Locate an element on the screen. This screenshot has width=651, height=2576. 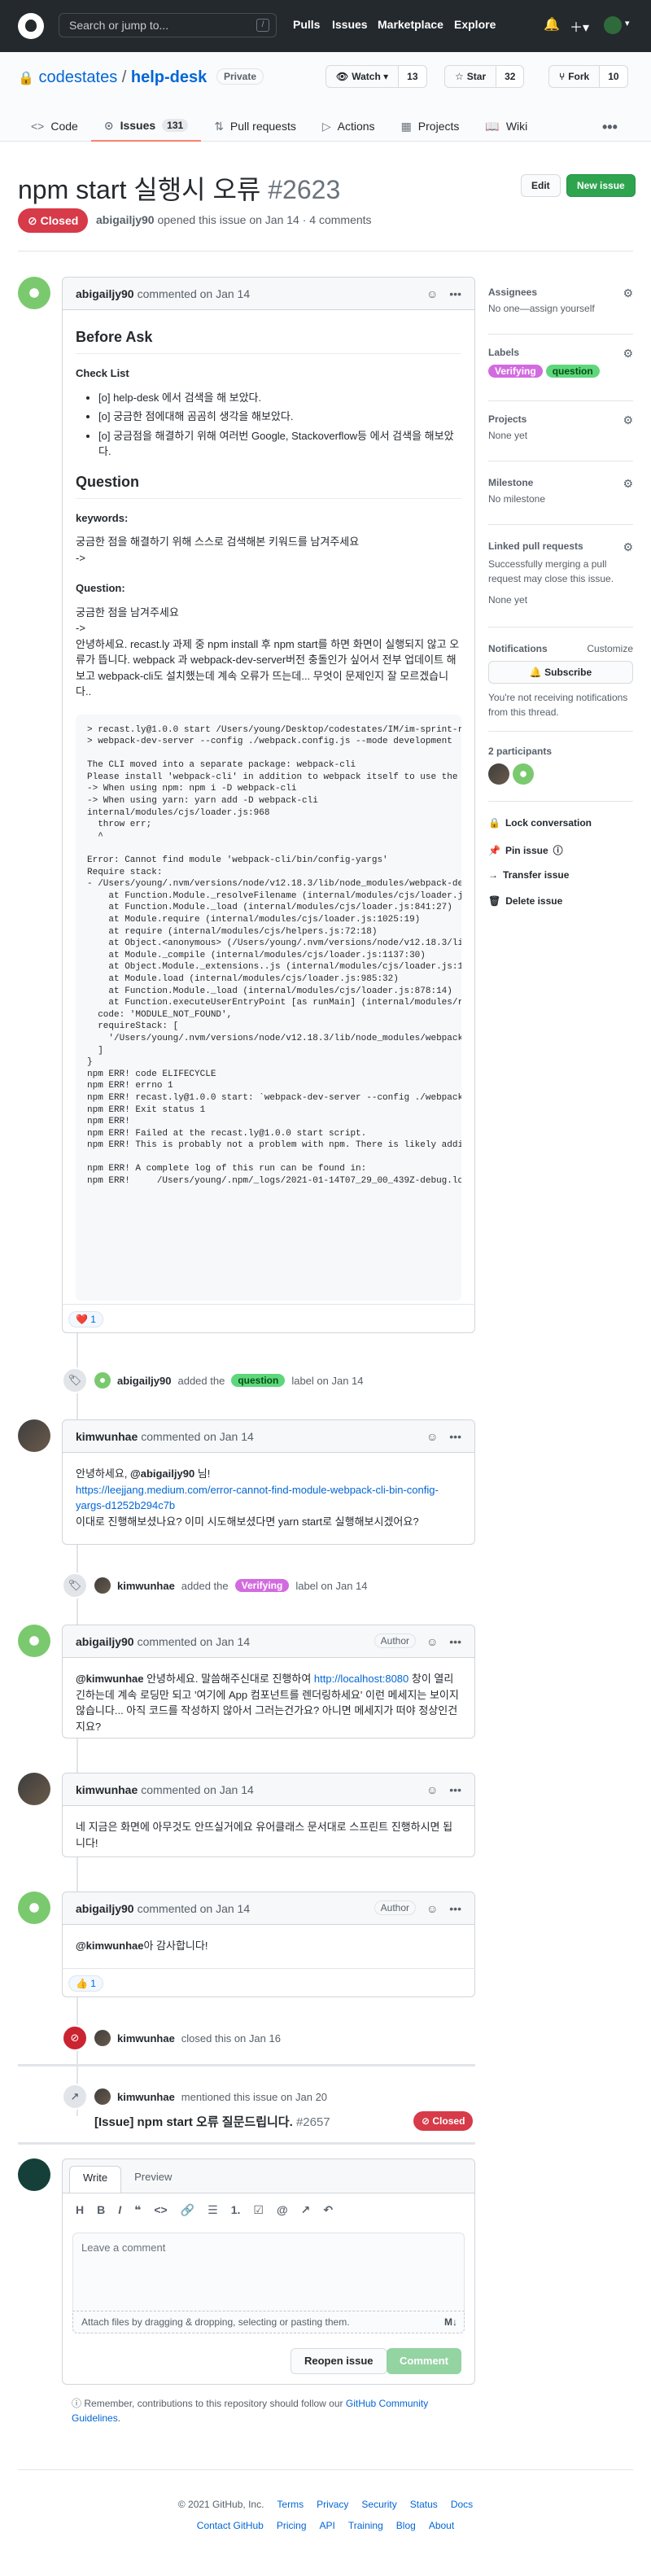
comment-textarea: Leave a comment is located at coordinates (268, 2272).